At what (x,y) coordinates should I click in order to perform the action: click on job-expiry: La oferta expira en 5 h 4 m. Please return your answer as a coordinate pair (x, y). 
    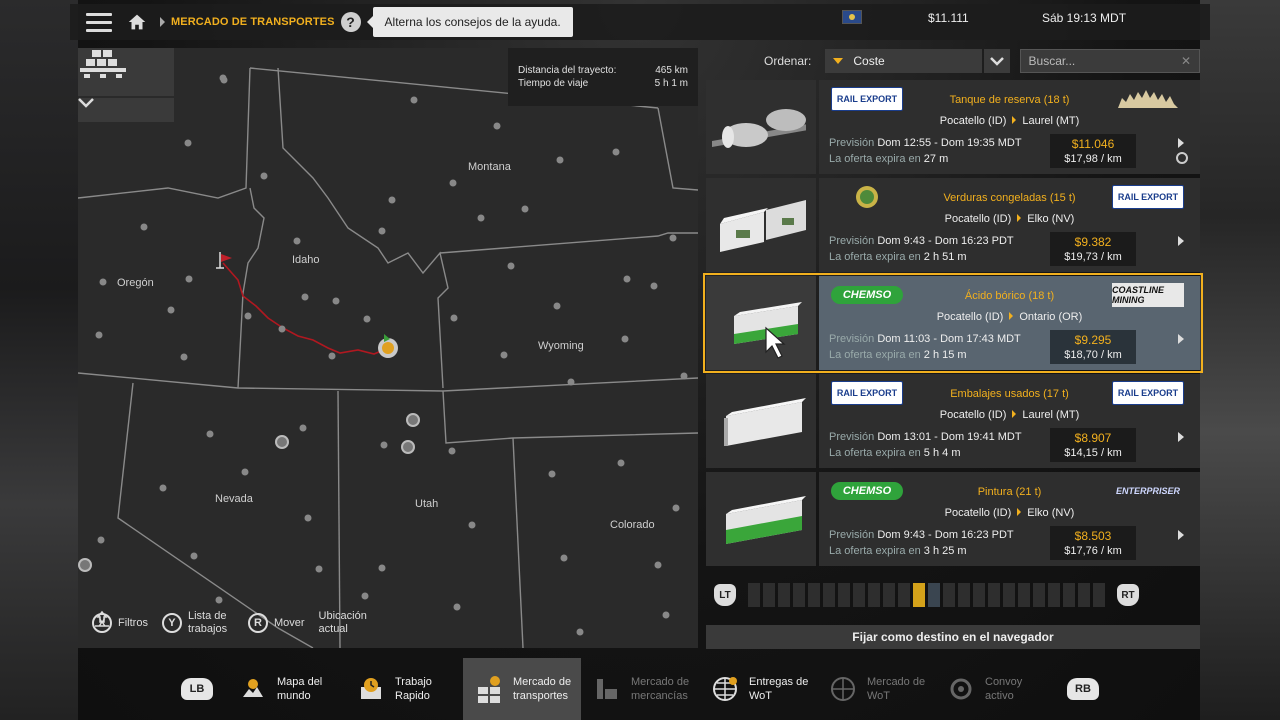
    Looking at the image, I should click on (895, 453).